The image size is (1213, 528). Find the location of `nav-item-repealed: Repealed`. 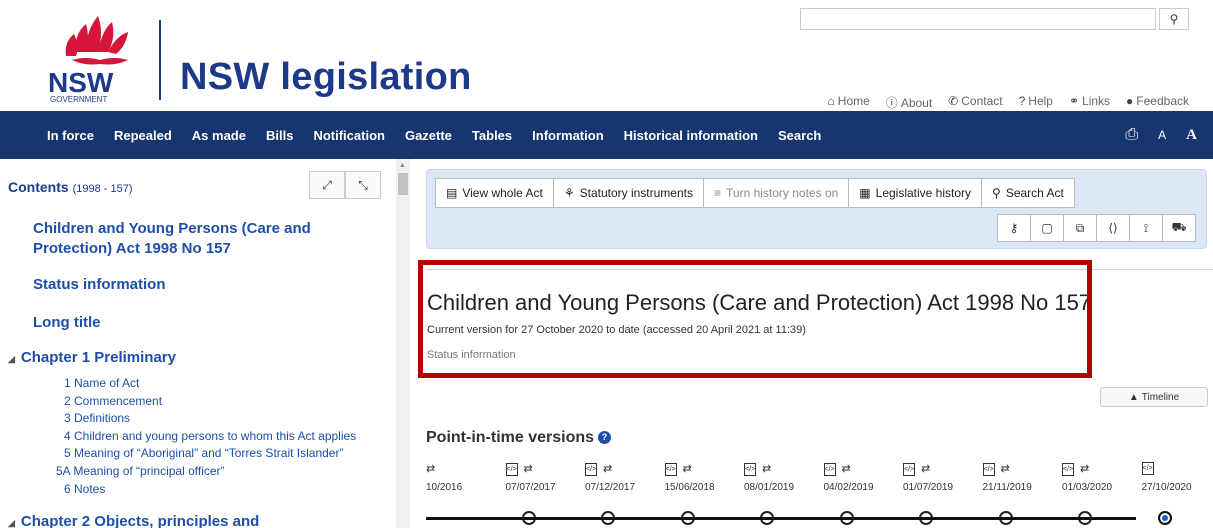

nav-item-repealed: Repealed is located at coordinates (143, 135).